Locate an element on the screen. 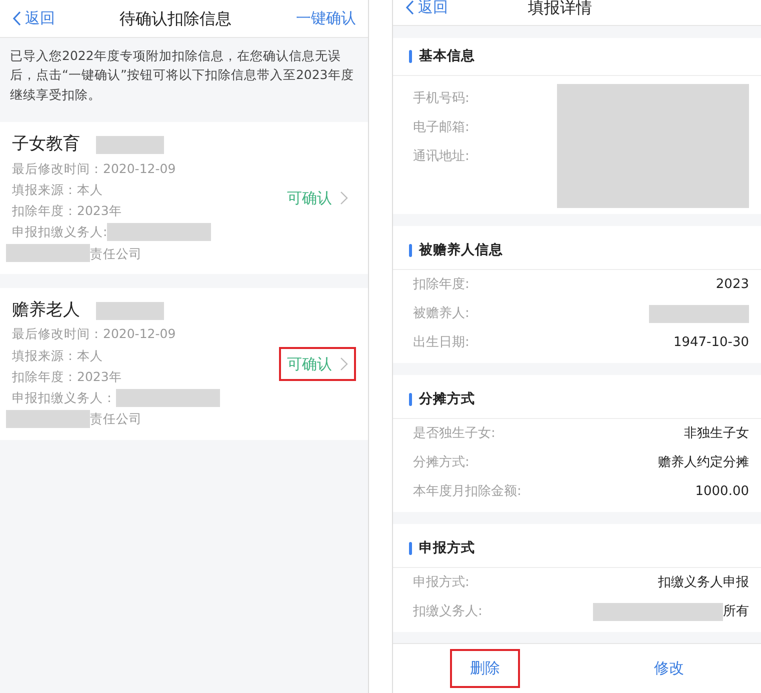  field-value: 2023 is located at coordinates (732, 285).